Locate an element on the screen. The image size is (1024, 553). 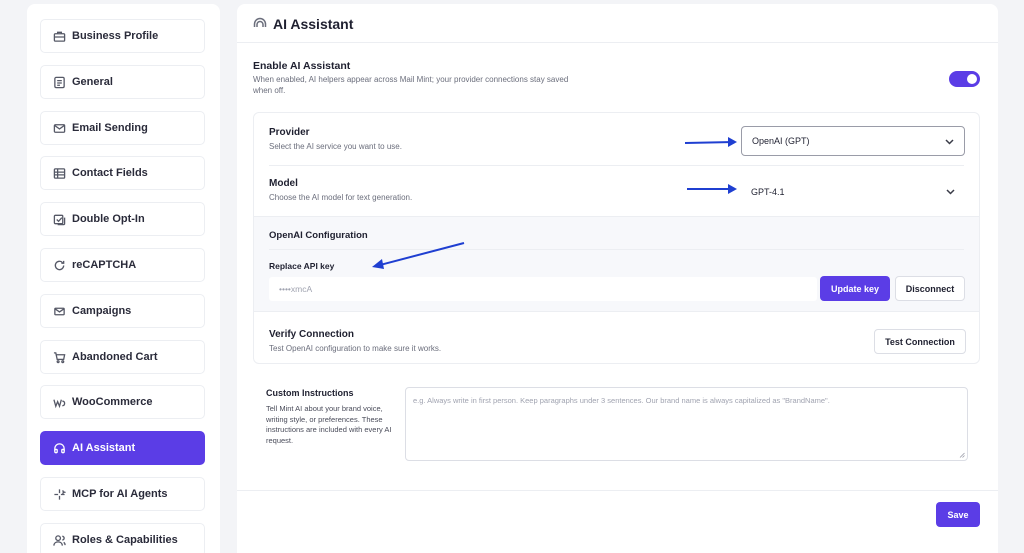
test-connection-button: Test Connection is located at coordinates (920, 341).